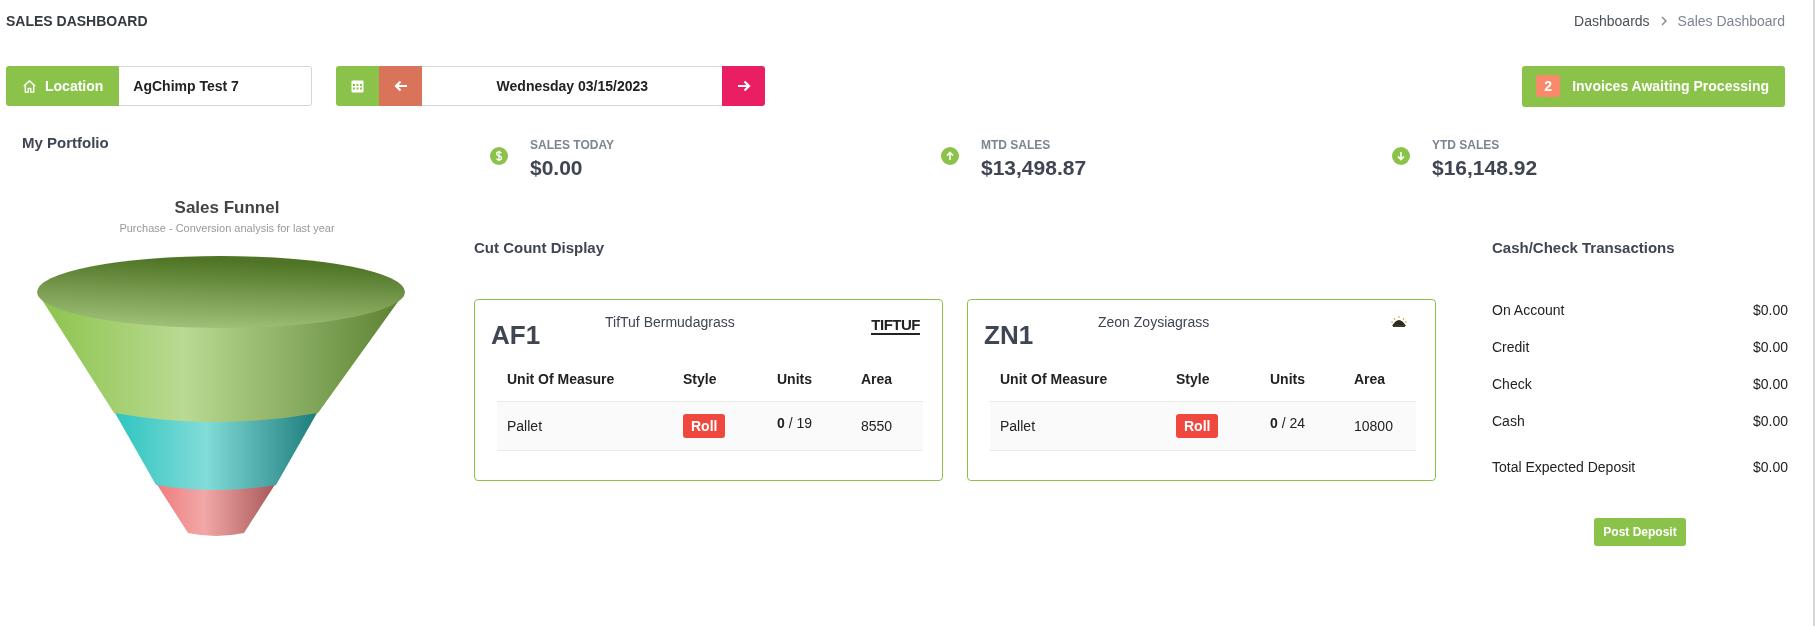 The width and height of the screenshot is (1819, 626). I want to click on emblem-icon, so click(1399, 322).